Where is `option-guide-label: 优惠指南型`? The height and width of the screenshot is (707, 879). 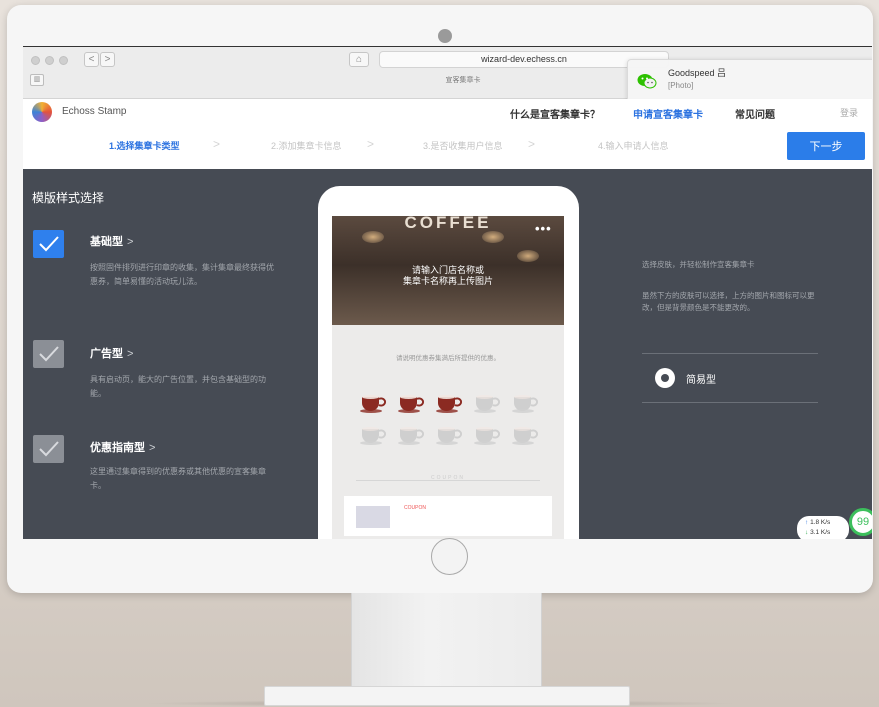 option-guide-label: 优惠指南型 is located at coordinates (117, 448).